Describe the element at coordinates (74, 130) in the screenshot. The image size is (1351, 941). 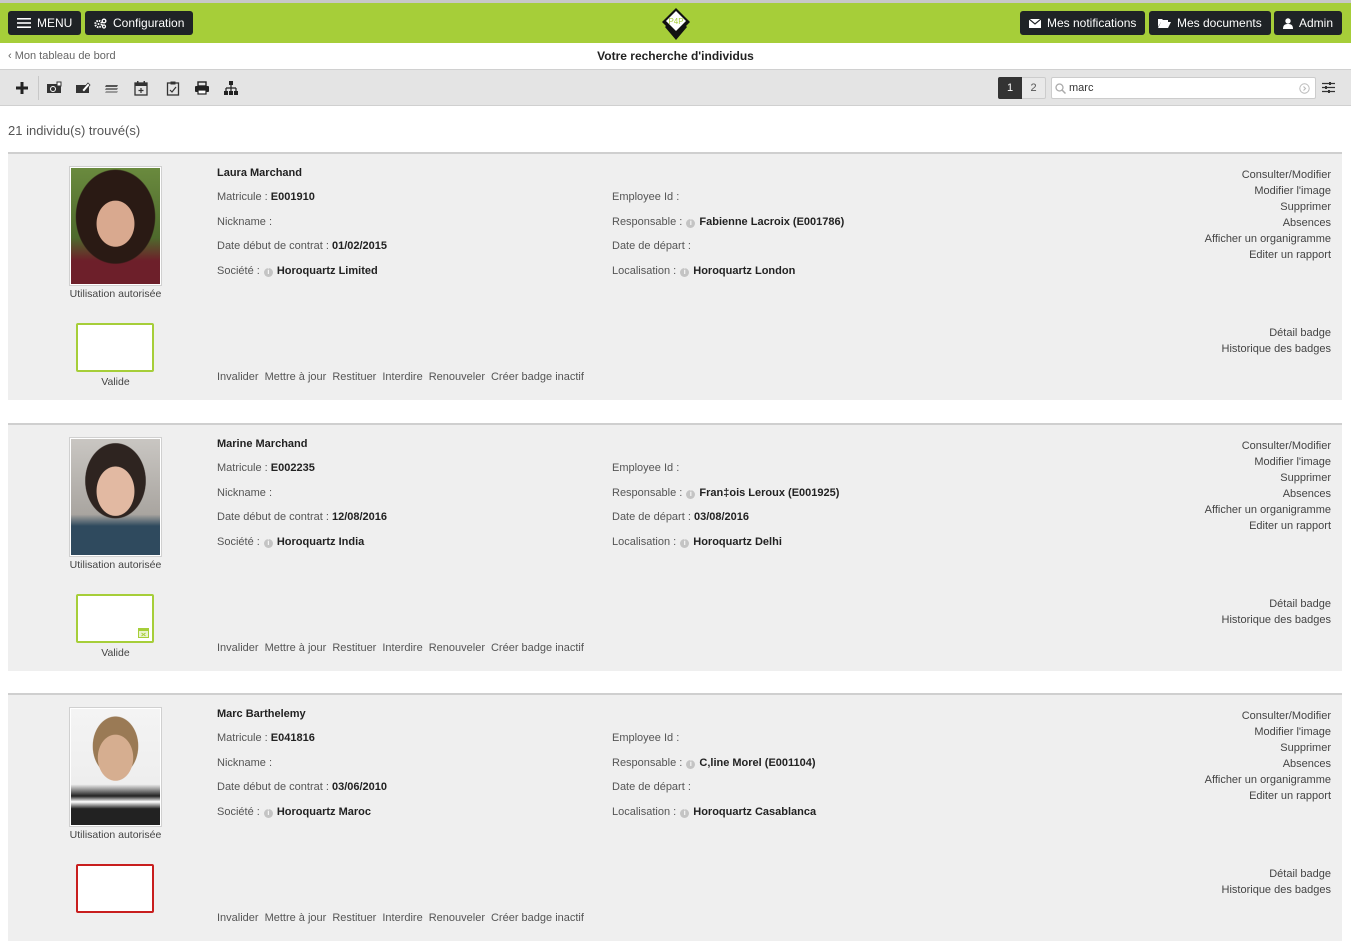
I see `result-count: 21 individu(s) trouvé(s)` at that location.